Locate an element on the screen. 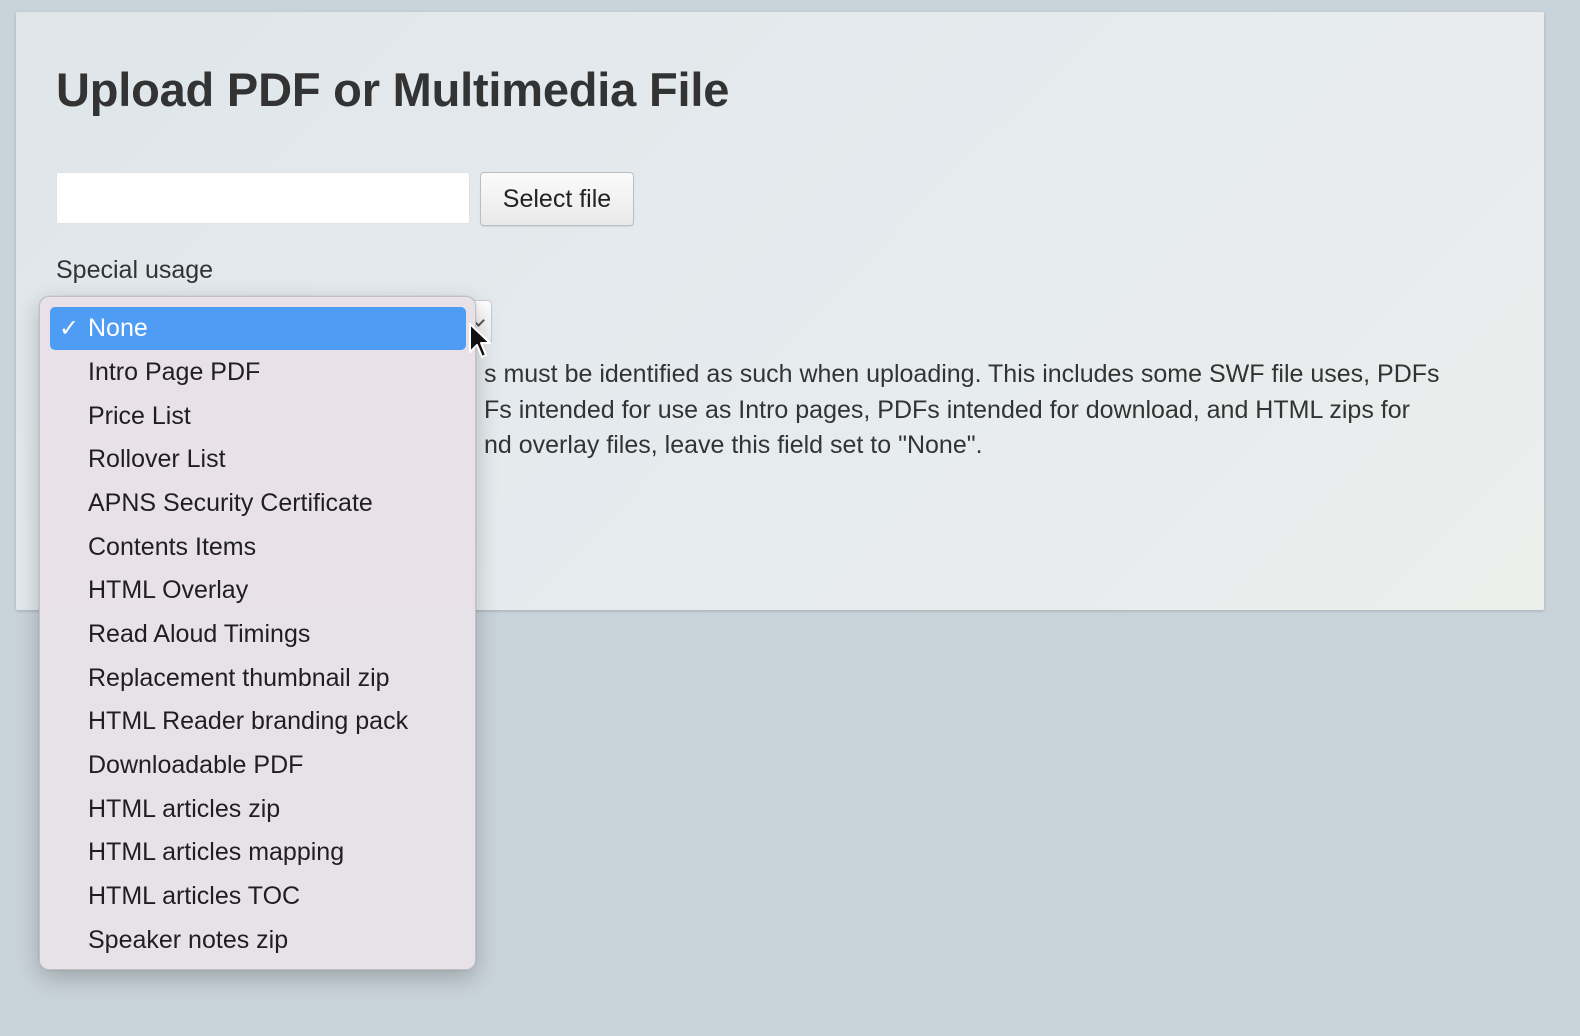  option-html-articles-zip: HTML articles zip is located at coordinates (258, 809).